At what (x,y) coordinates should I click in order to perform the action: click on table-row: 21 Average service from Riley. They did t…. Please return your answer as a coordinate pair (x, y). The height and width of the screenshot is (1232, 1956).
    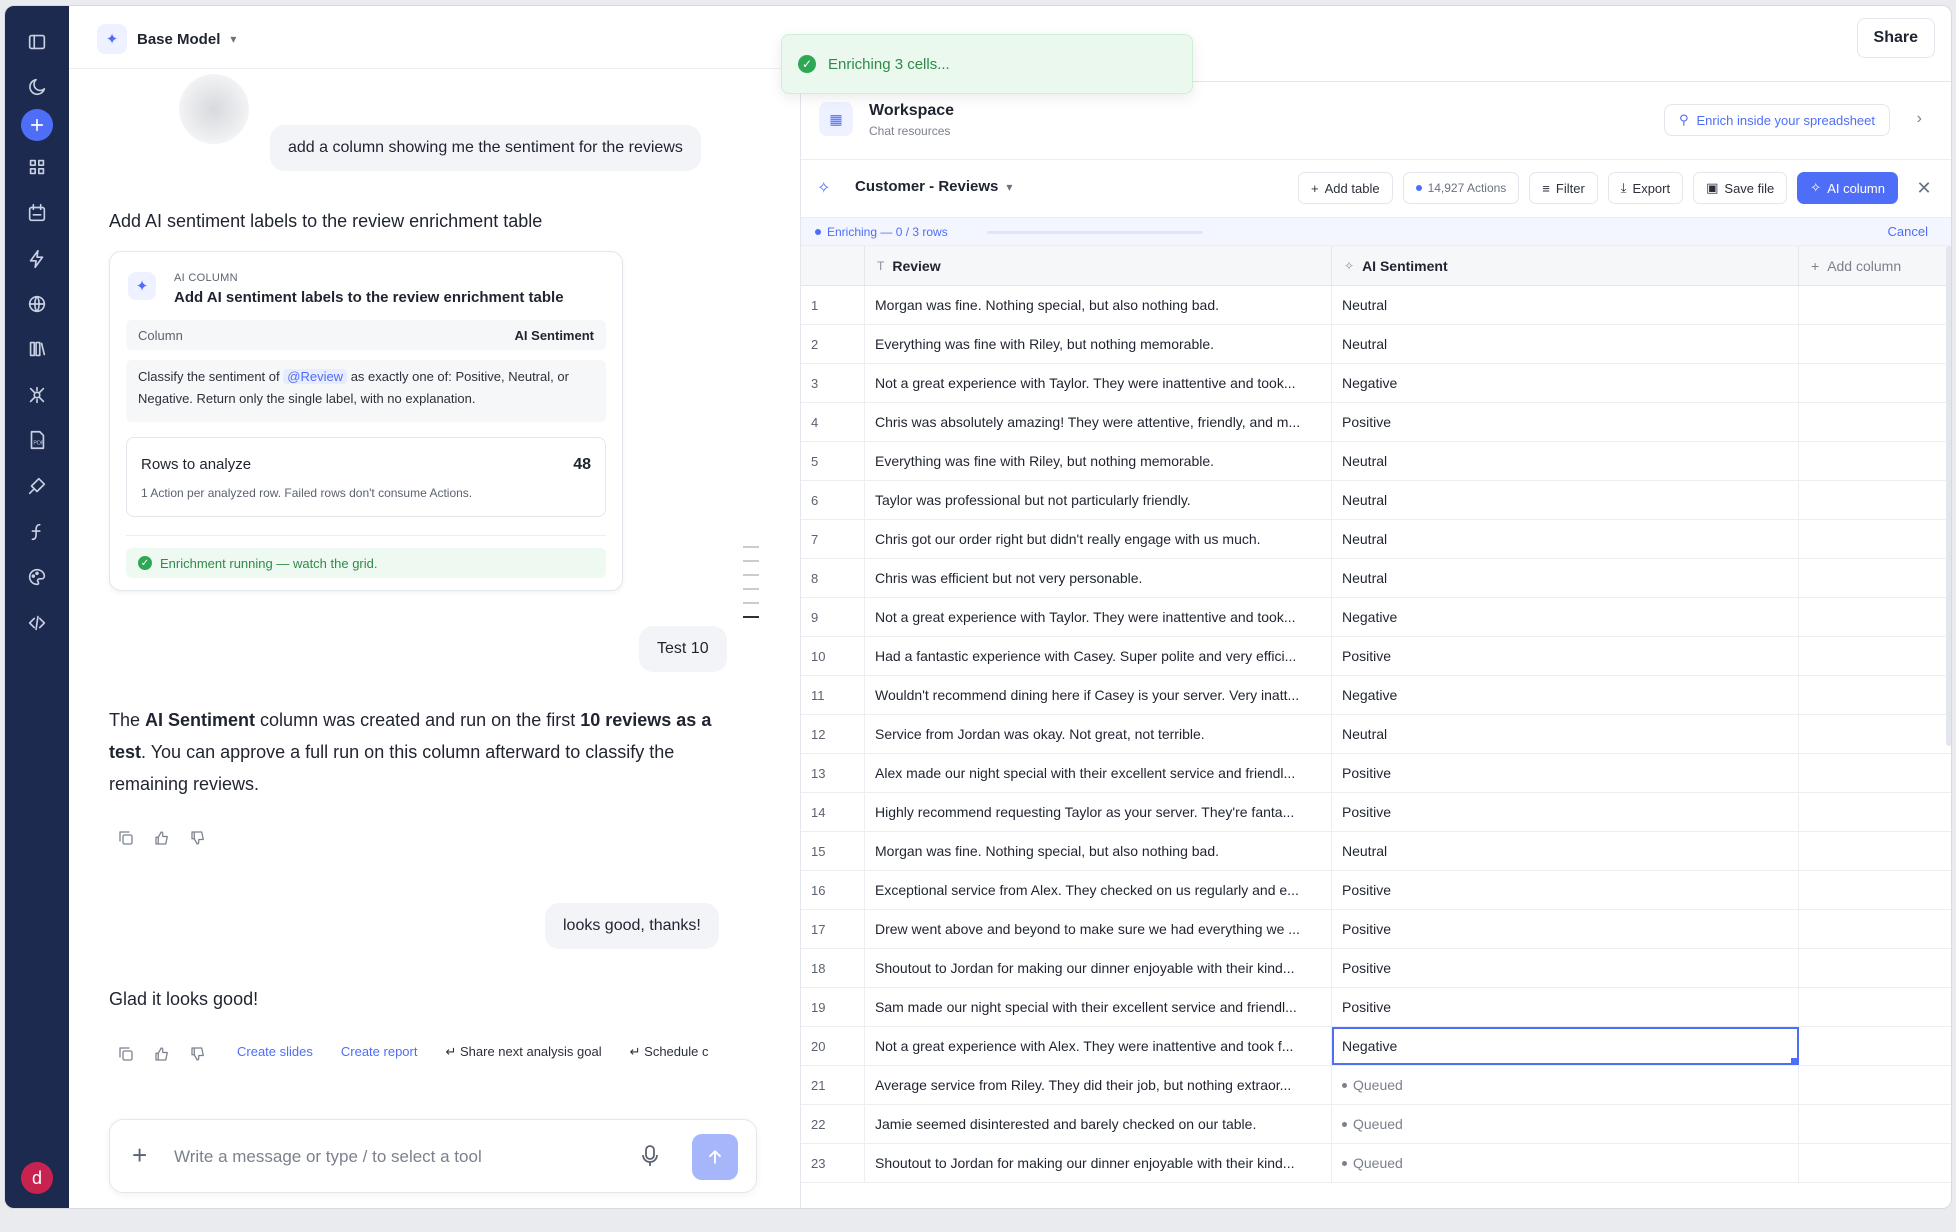
    Looking at the image, I should click on (1376, 1085).